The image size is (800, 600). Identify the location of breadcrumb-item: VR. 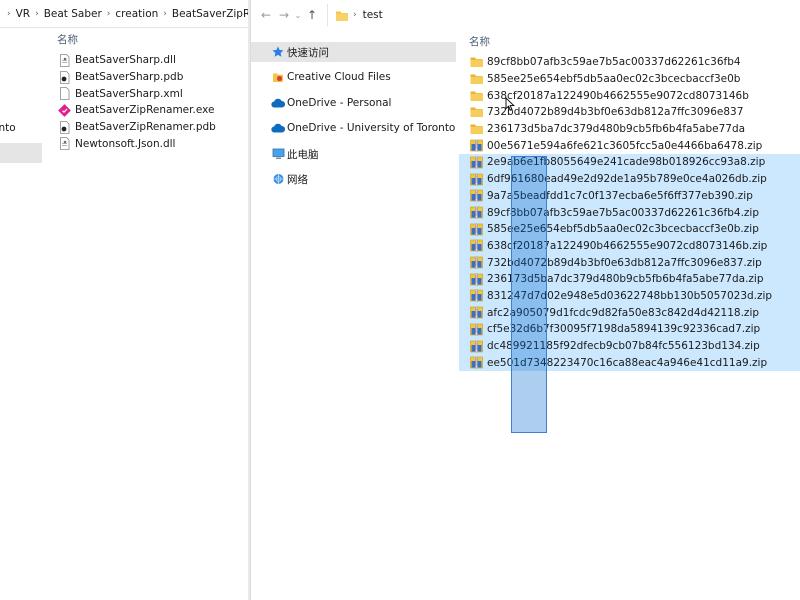
(23, 14).